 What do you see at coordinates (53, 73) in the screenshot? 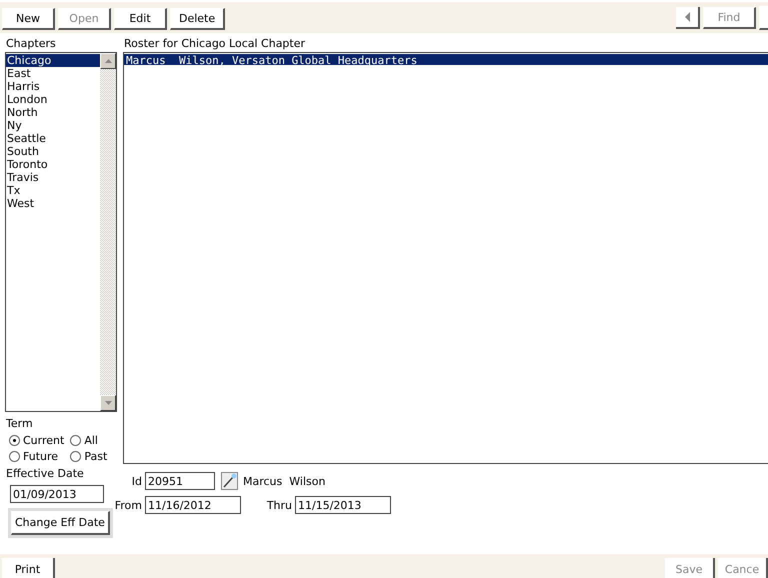
I see `chapter-item: East` at bounding box center [53, 73].